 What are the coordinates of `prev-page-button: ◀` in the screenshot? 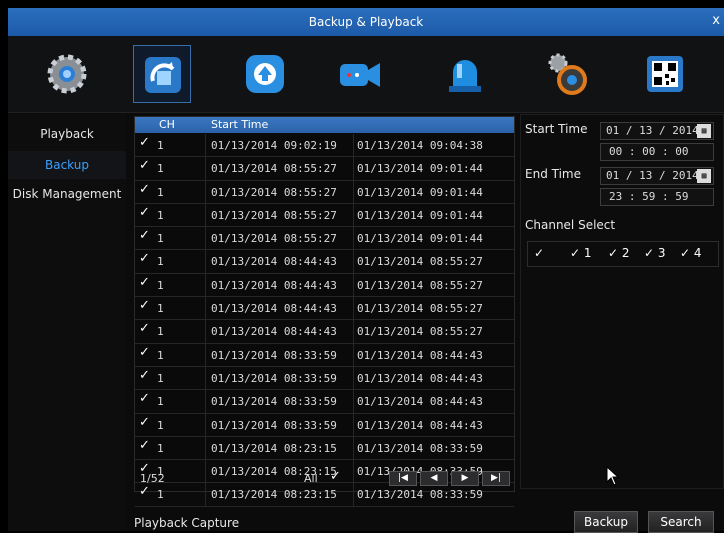 It's located at (434, 478).